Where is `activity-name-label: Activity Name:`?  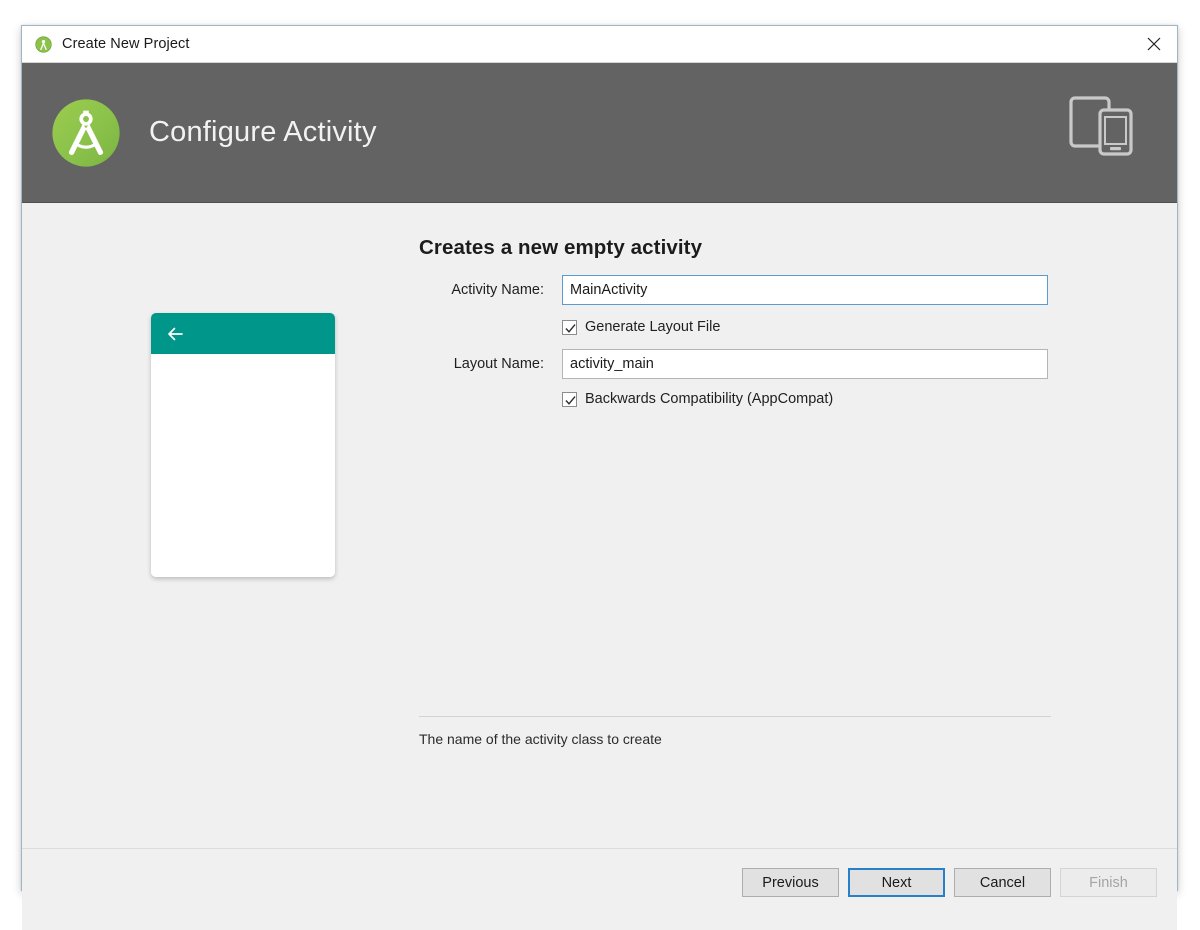 activity-name-label: Activity Name: is located at coordinates (497, 290).